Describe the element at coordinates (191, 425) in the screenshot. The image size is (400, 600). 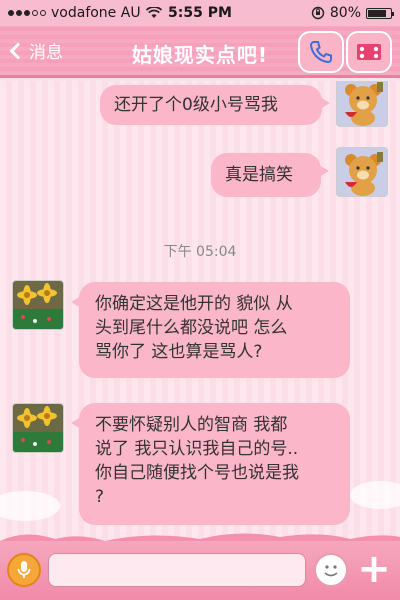
I see `message-line: 不要怀疑别人的智商 我都` at that location.